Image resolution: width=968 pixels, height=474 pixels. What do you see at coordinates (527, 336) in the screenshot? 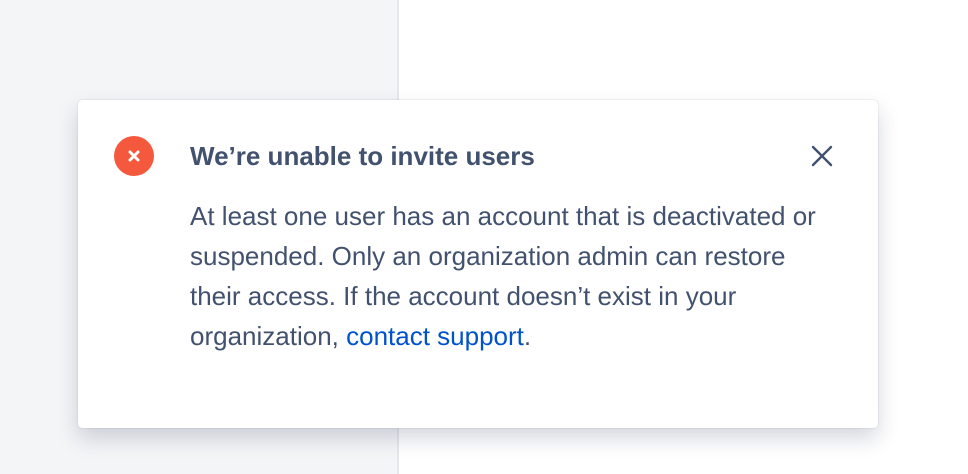
I see `description-trailing: .` at bounding box center [527, 336].